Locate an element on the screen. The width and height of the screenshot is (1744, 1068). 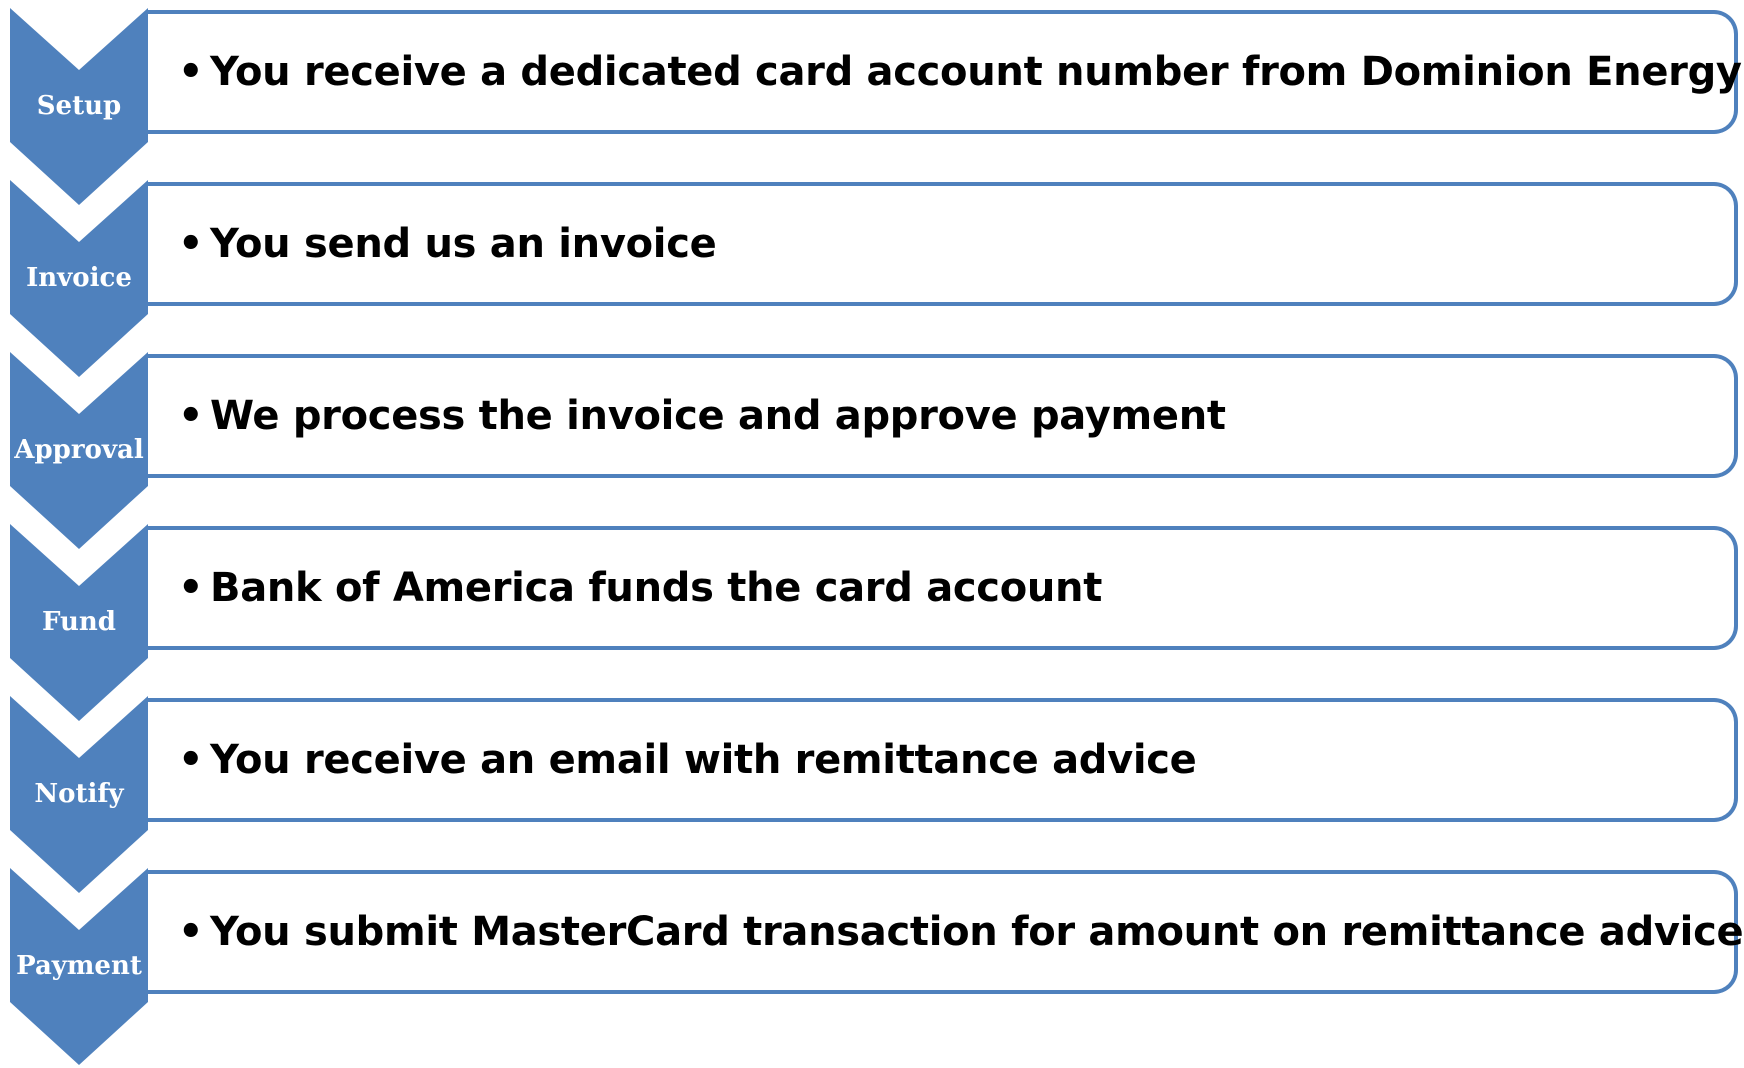
step-label-payment: Payment is located at coordinates (79, 966).